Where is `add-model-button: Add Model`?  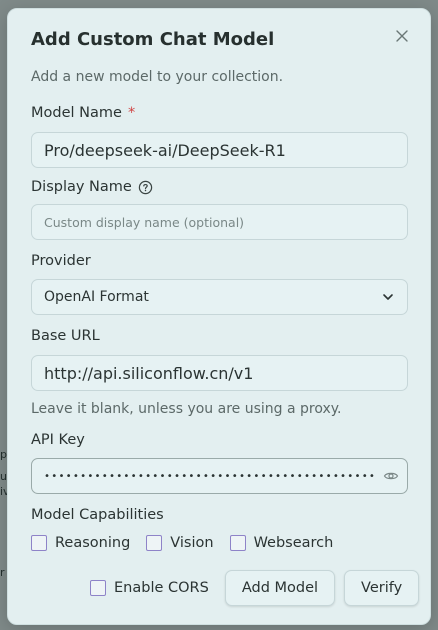 add-model-button: Add Model is located at coordinates (280, 588).